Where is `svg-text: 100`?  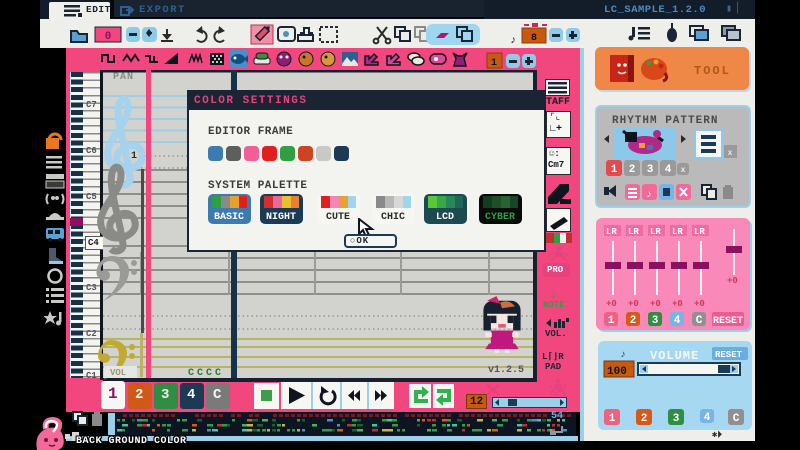
svg-text: 100 is located at coordinates (617, 372).